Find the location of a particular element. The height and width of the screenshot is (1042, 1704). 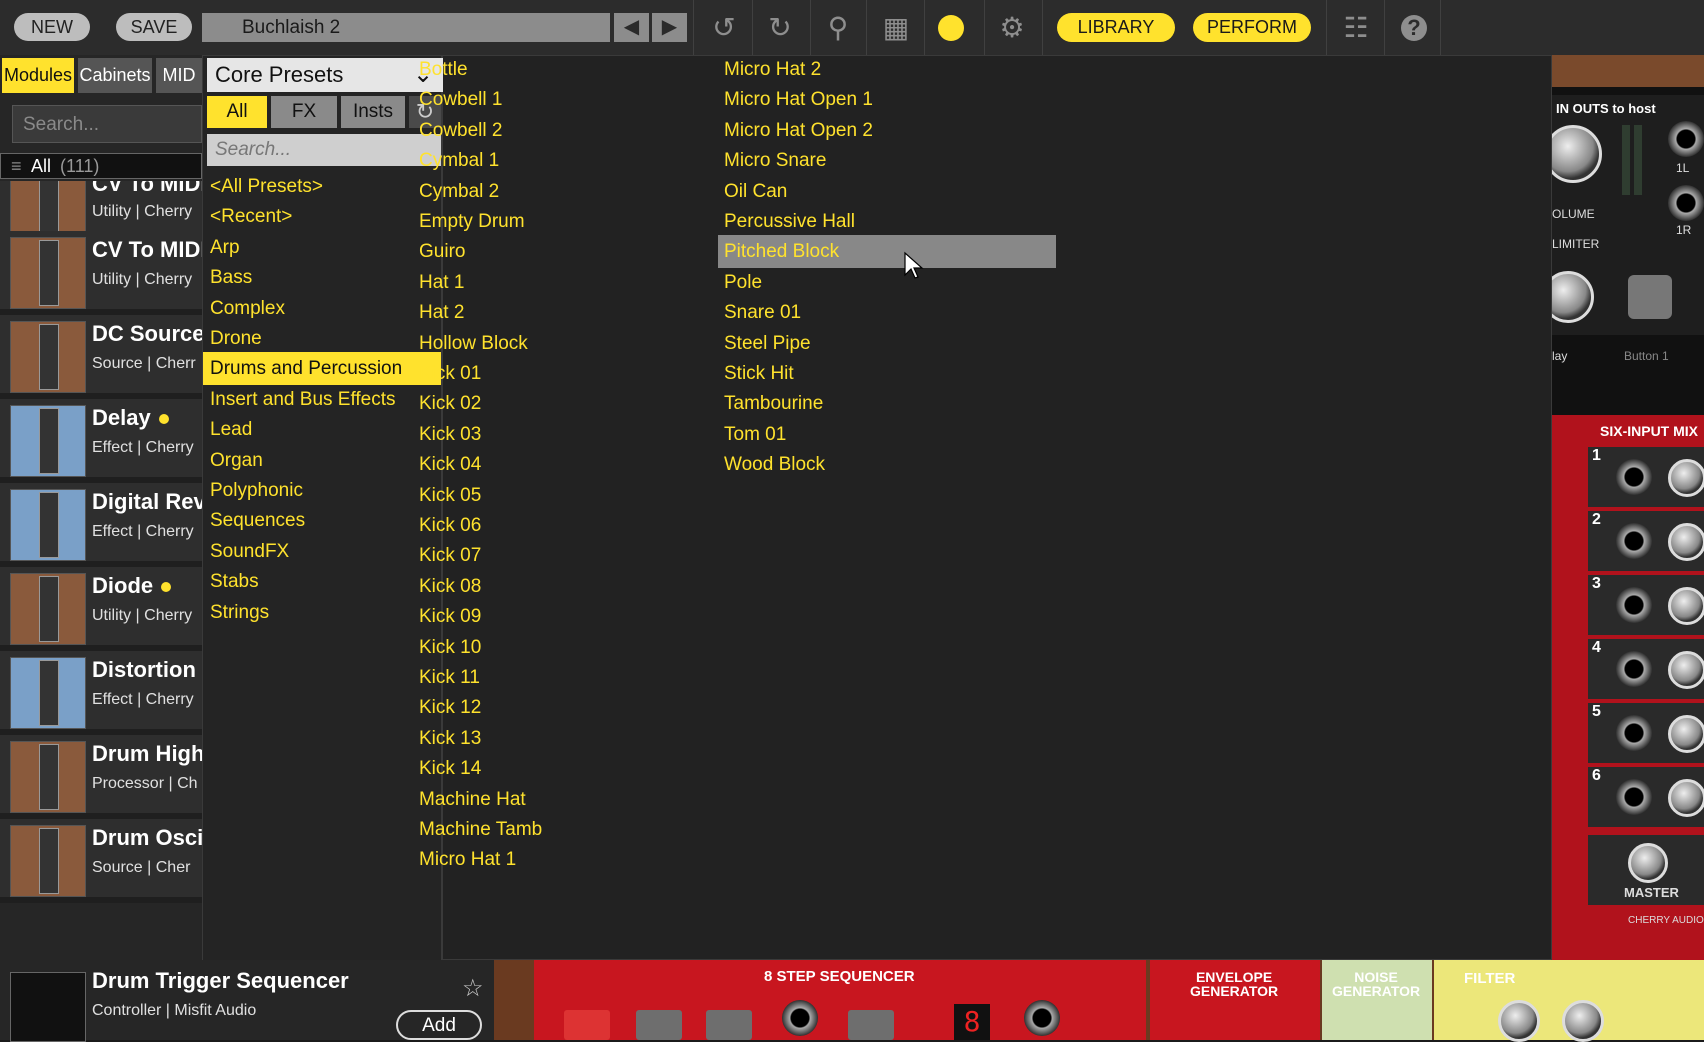

preset-item: Kick 06 is located at coordinates (450, 525).